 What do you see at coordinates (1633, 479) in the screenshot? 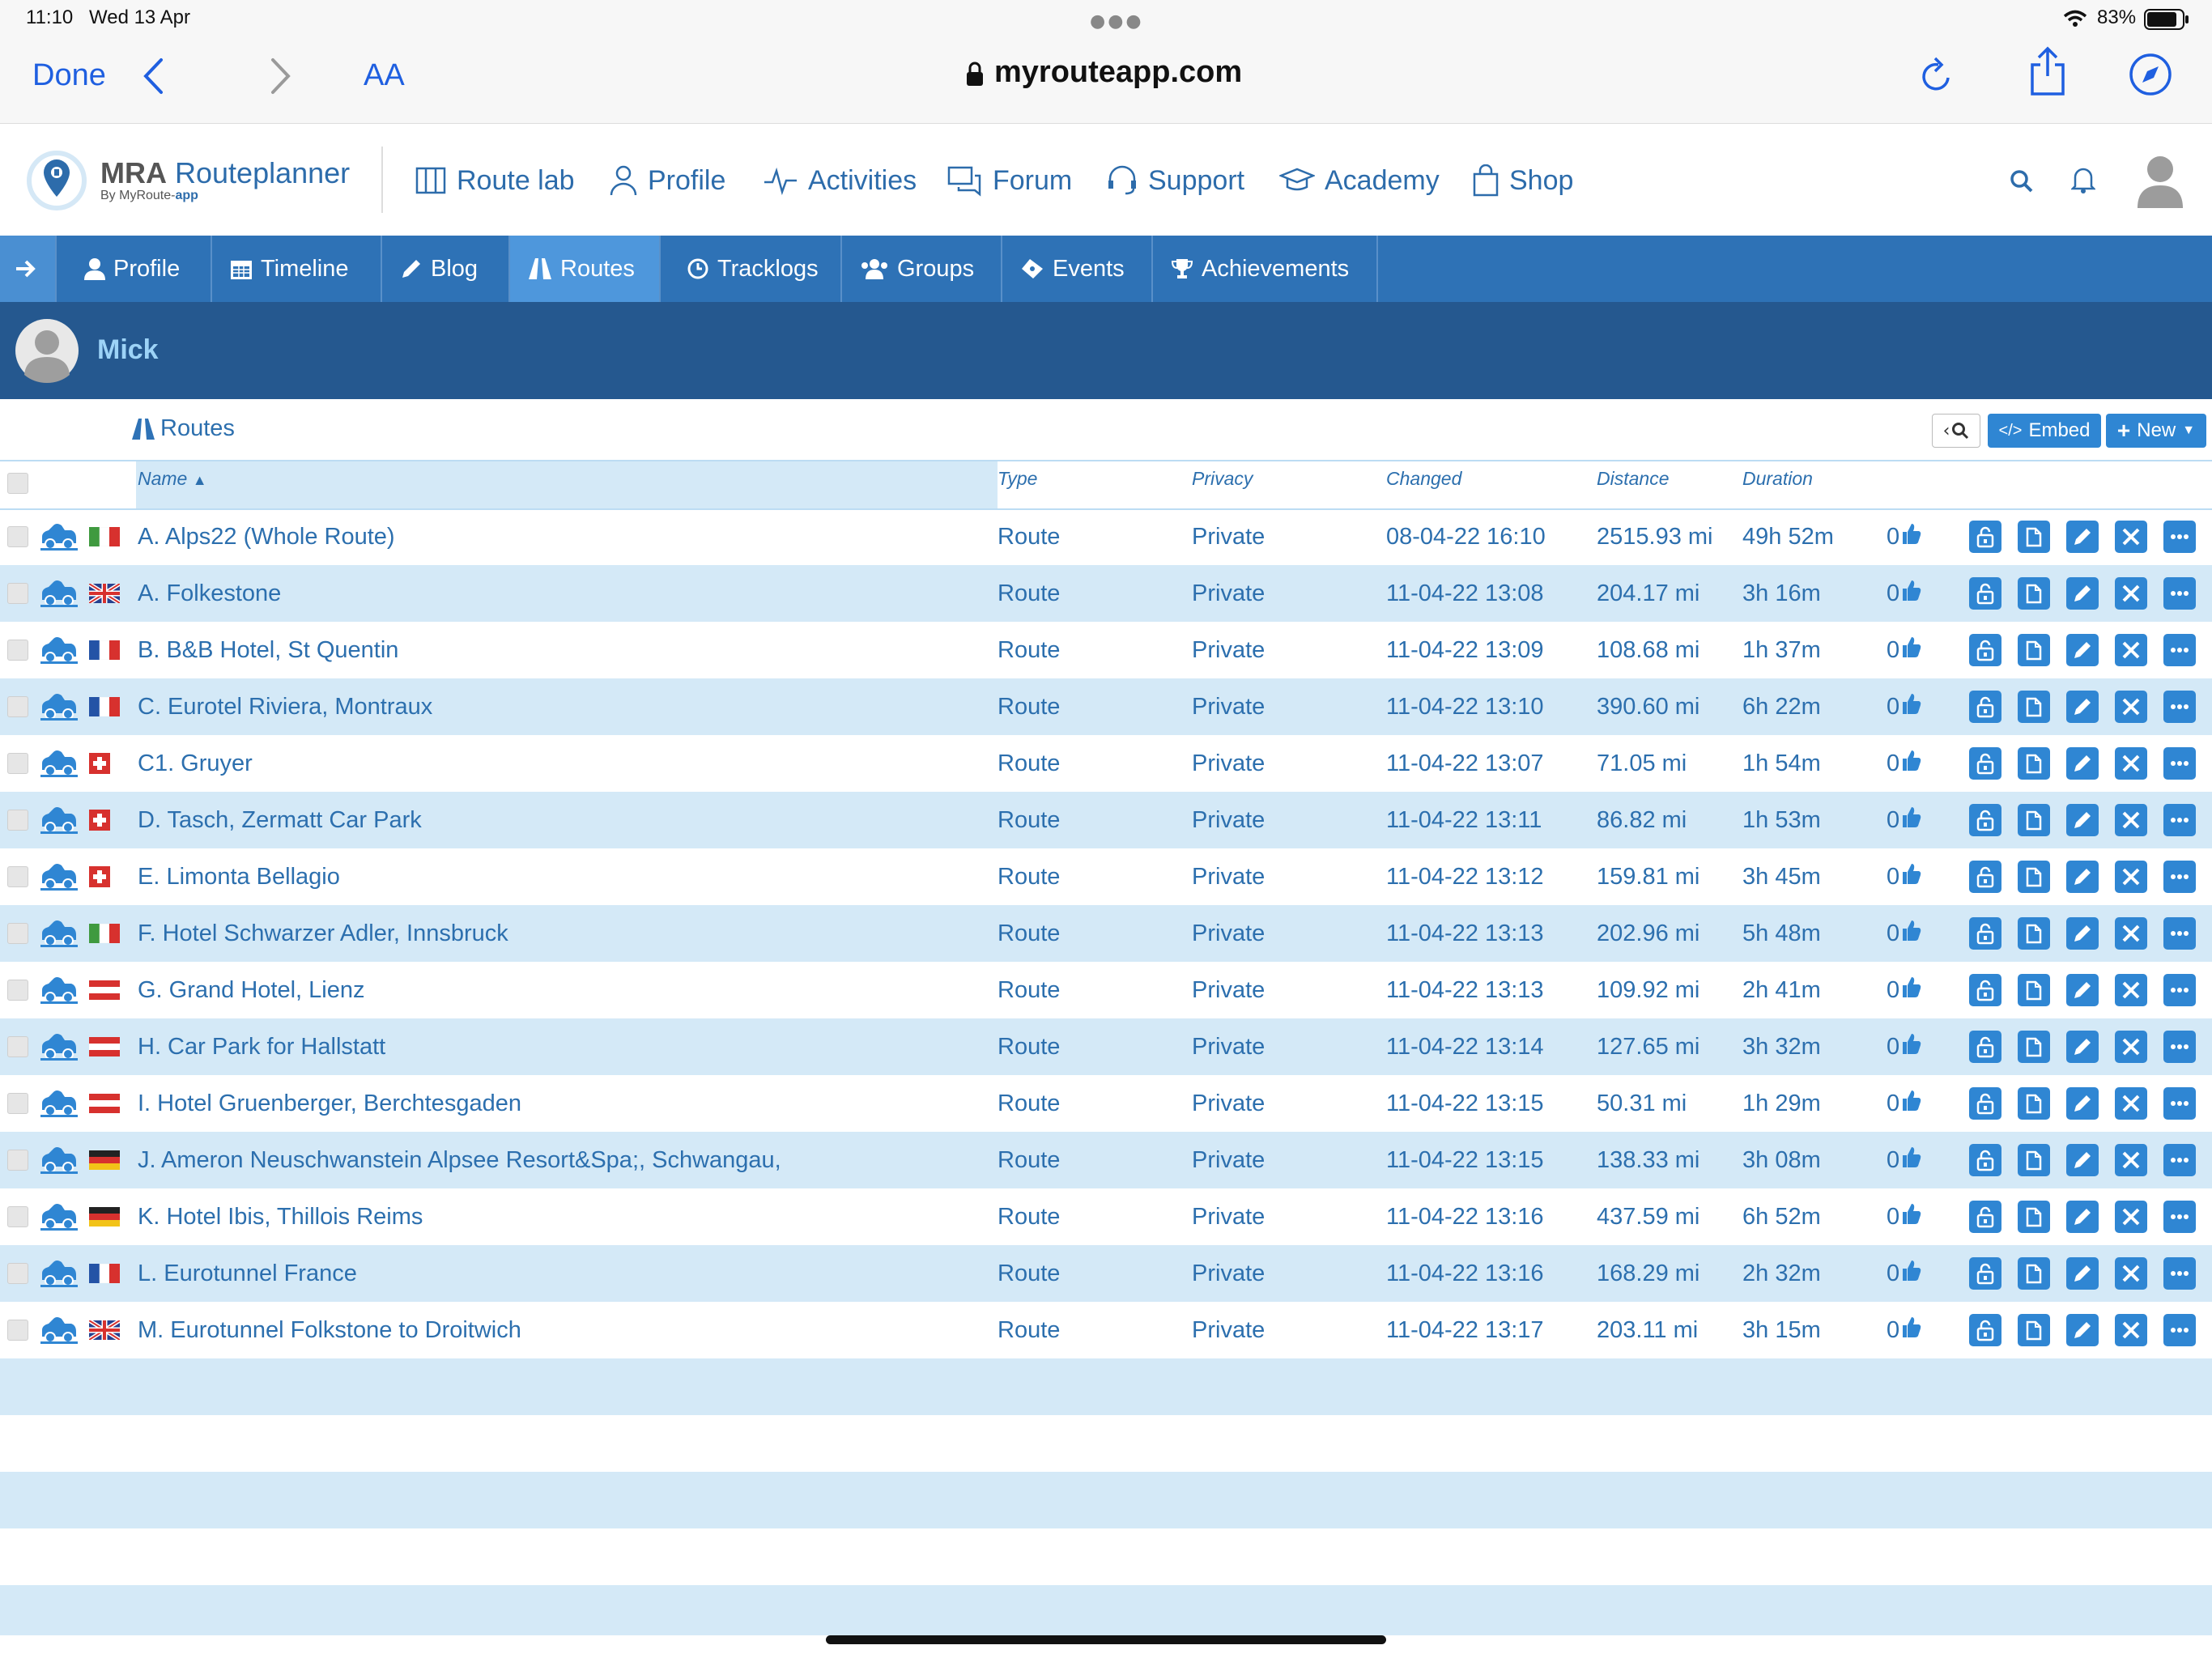
I see `column-distance: Distance` at bounding box center [1633, 479].